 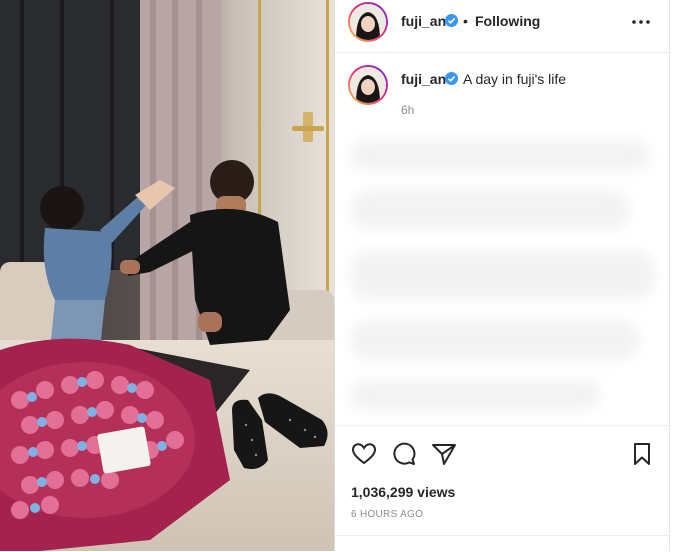 What do you see at coordinates (641, 22) in the screenshot?
I see `more-options-icon` at bounding box center [641, 22].